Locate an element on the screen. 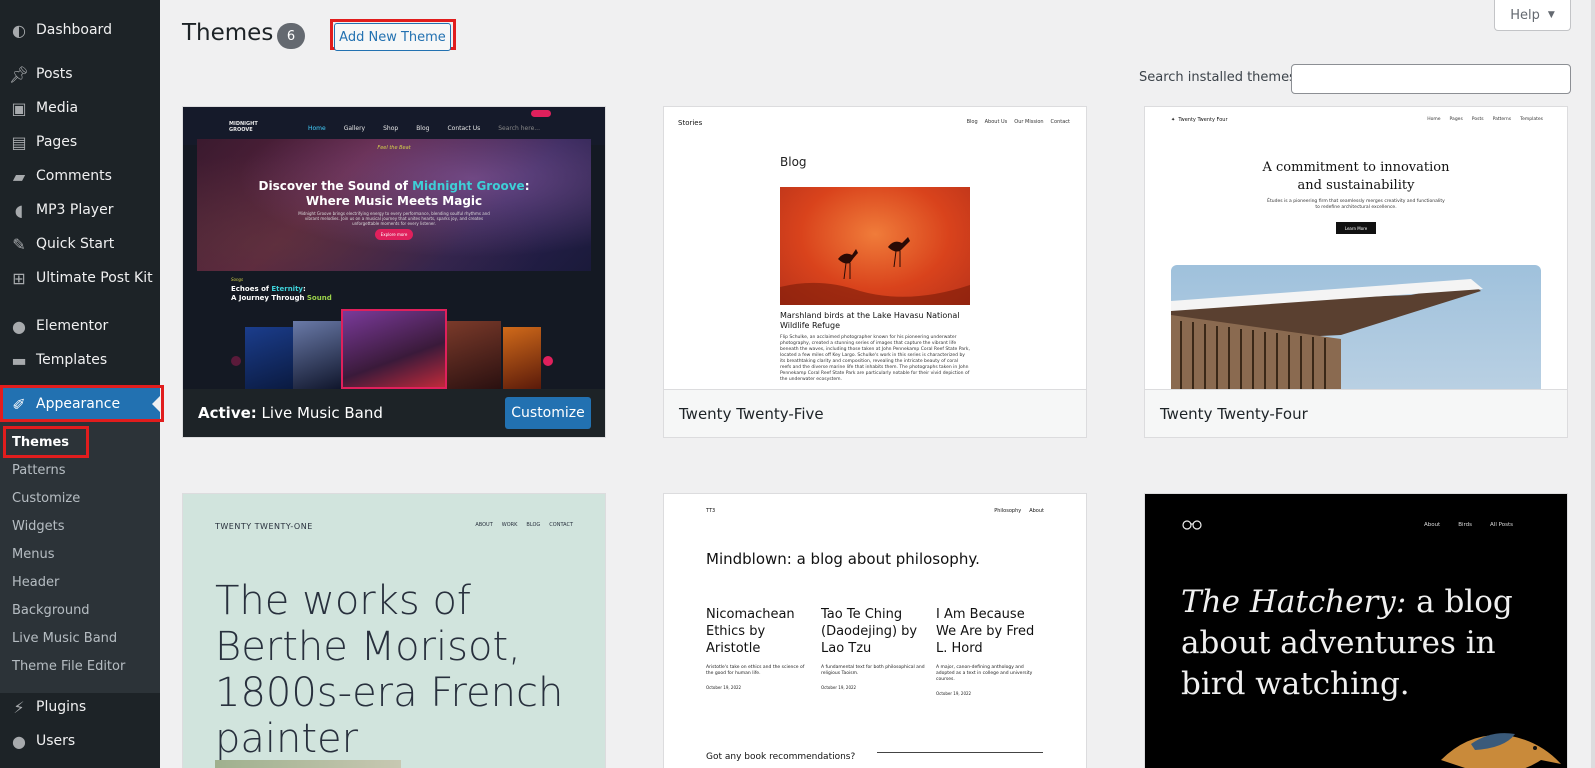 This screenshot has width=1595, height=768. submenu-item-header: Header is located at coordinates (35, 582).